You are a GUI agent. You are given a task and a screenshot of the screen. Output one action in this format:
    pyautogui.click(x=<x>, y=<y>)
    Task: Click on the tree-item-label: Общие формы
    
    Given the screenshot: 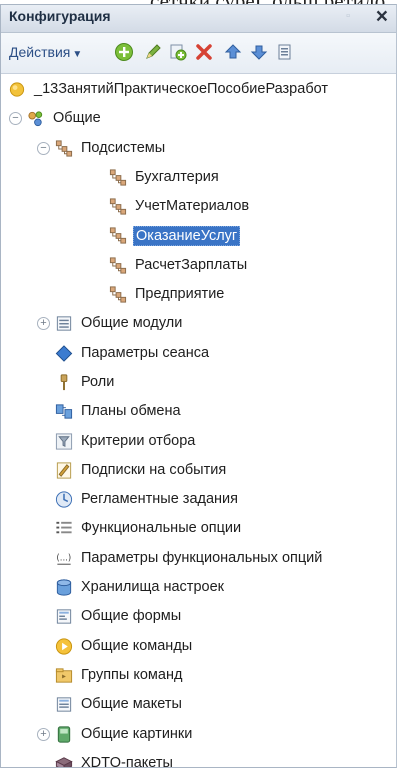 What is the action you would take?
    pyautogui.click(x=131, y=616)
    